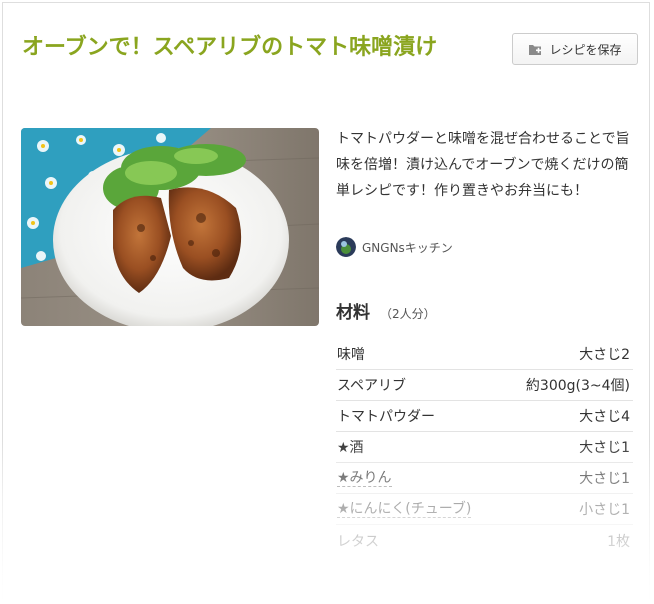  Describe the element at coordinates (346, 247) in the screenshot. I see `avatar` at that location.